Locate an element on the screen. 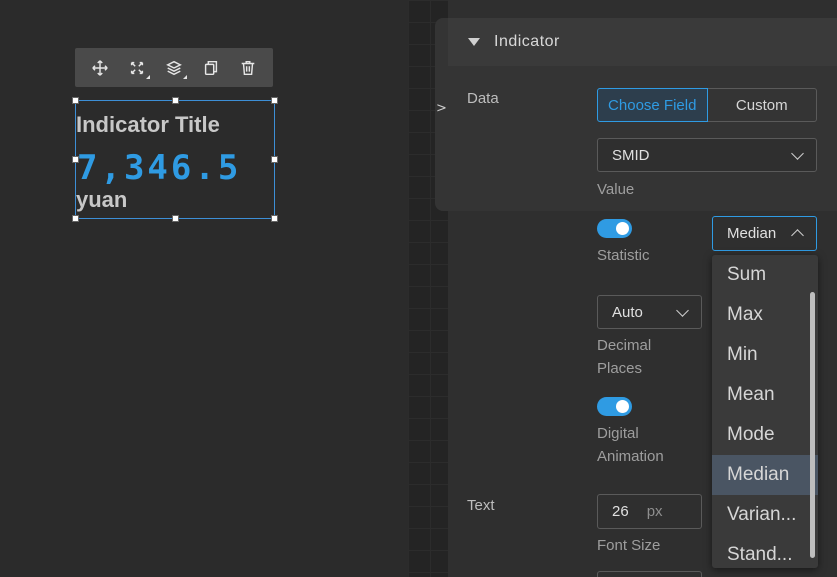  resize-handle-nw is located at coordinates (75, 100).